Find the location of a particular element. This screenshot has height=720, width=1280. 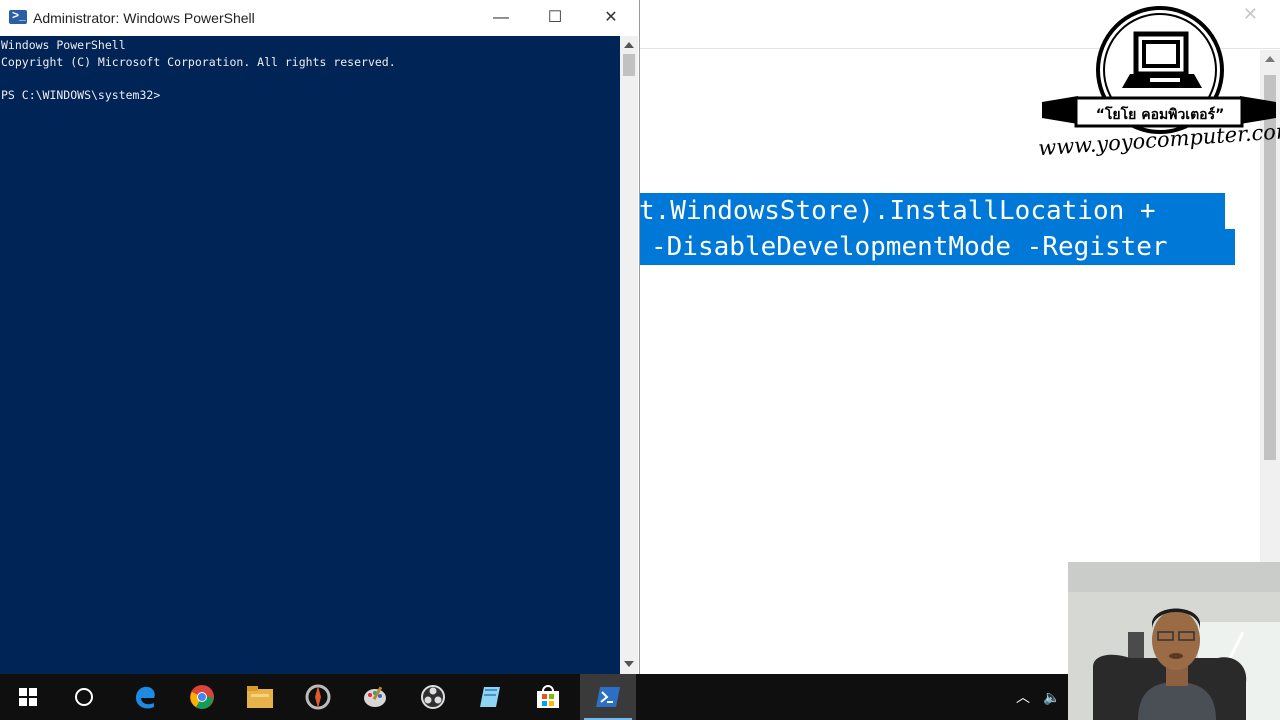

console-line: Windows PowerShell is located at coordinates (63, 45).